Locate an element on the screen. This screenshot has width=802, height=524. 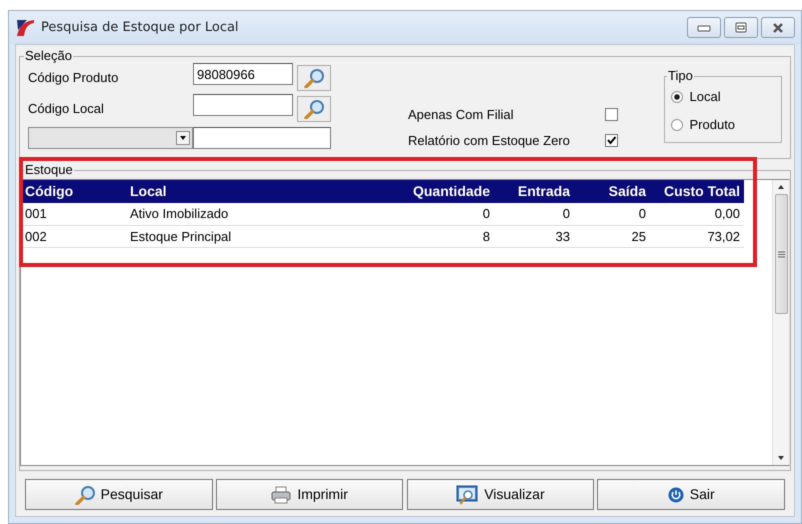
power-icon is located at coordinates (676, 494).